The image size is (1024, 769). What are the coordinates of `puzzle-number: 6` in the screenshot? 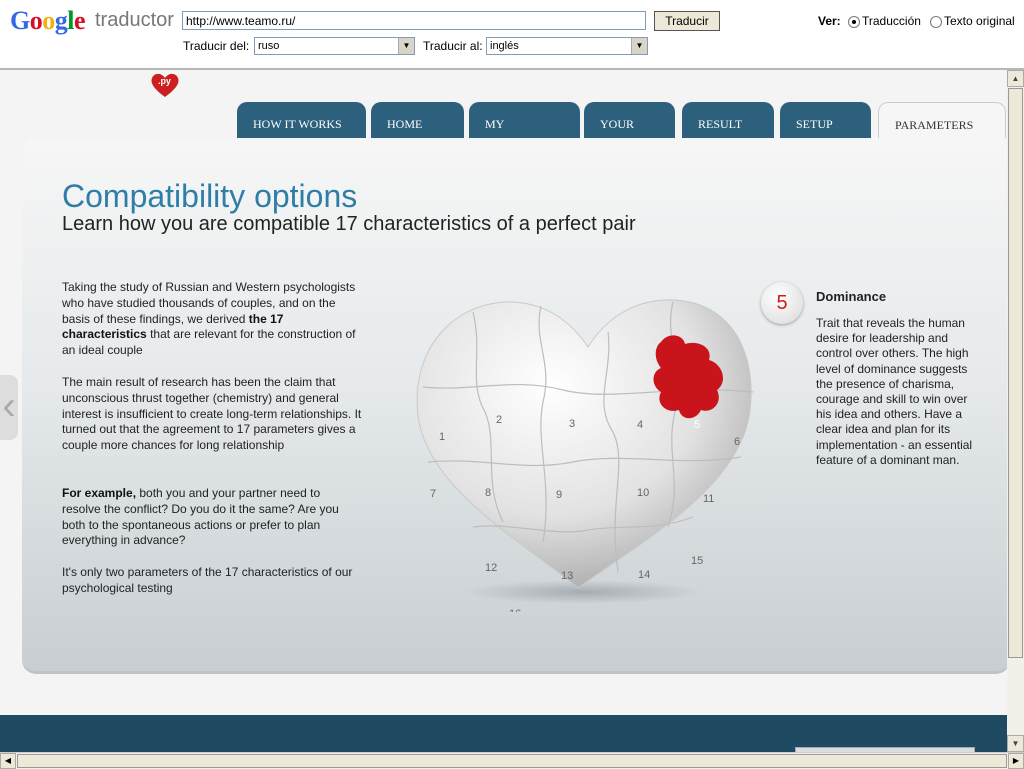 It's located at (737, 442).